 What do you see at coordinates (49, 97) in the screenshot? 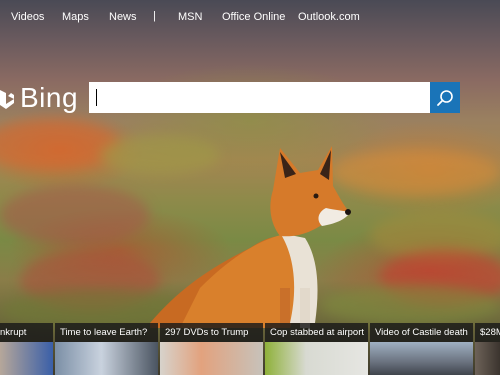
I see `bing-logo-text: Bing` at bounding box center [49, 97].